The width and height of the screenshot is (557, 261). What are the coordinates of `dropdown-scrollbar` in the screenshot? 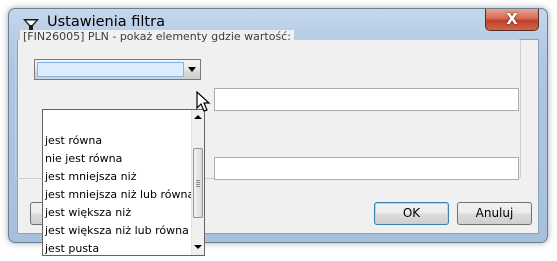 It's located at (197, 182).